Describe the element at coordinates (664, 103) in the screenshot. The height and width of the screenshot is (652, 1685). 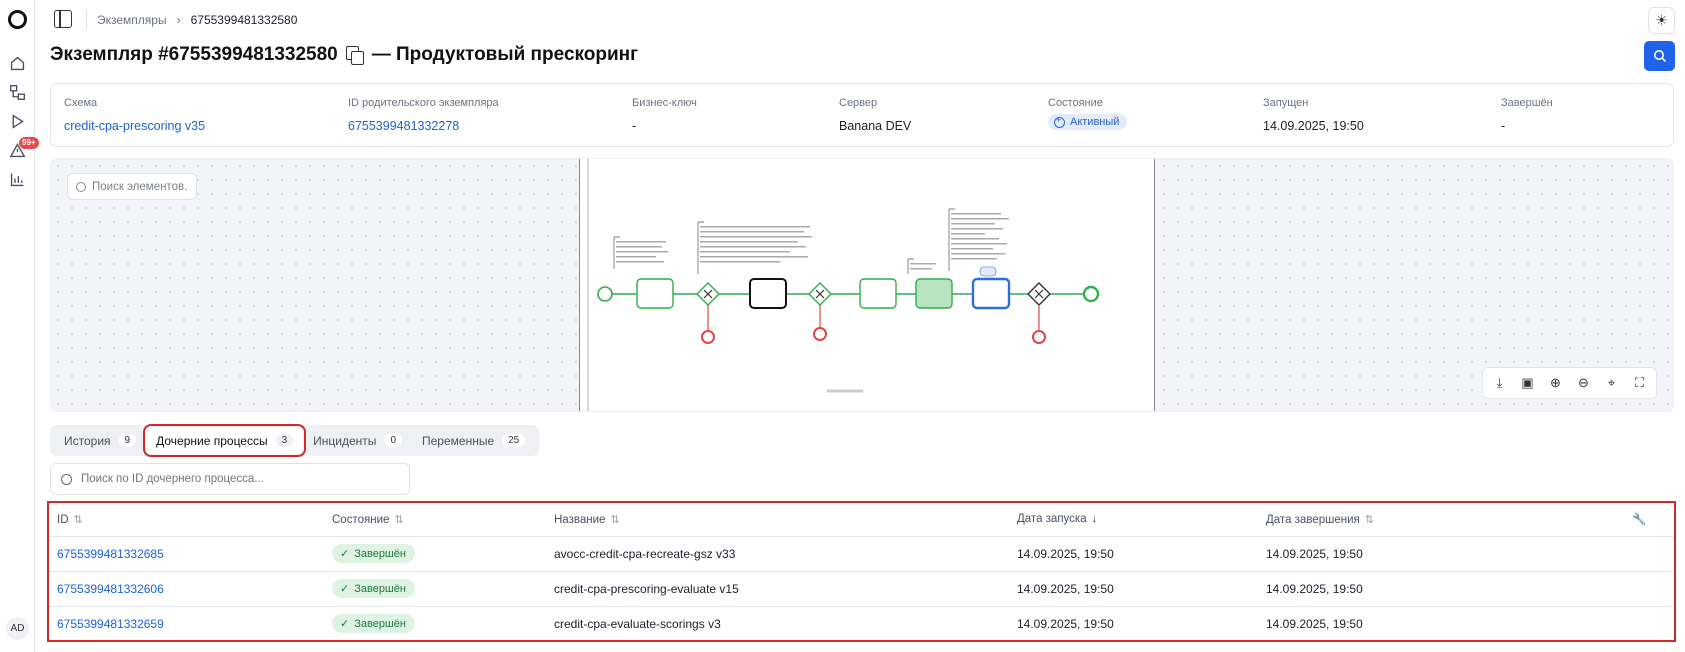
I see `business-key-label: Бизнес-ключ` at that location.